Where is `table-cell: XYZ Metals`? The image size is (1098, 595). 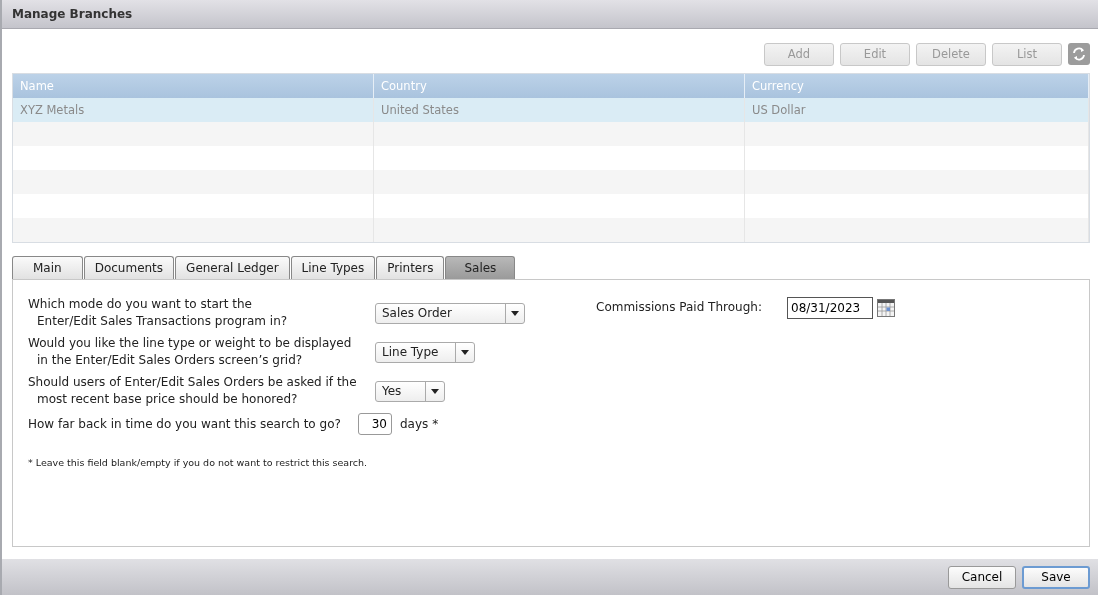 table-cell: XYZ Metals is located at coordinates (52, 110).